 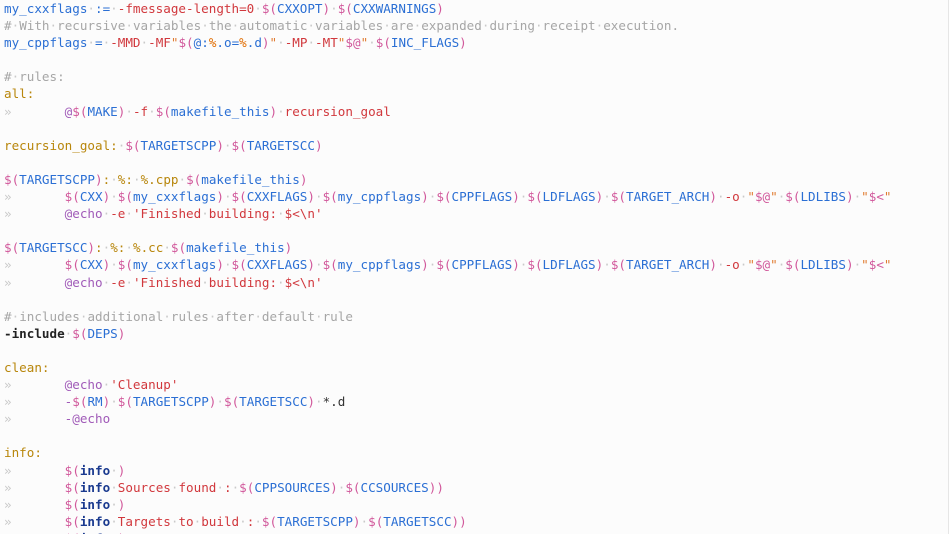 What do you see at coordinates (95, 487) in the screenshot?
I see `code-token: info` at bounding box center [95, 487].